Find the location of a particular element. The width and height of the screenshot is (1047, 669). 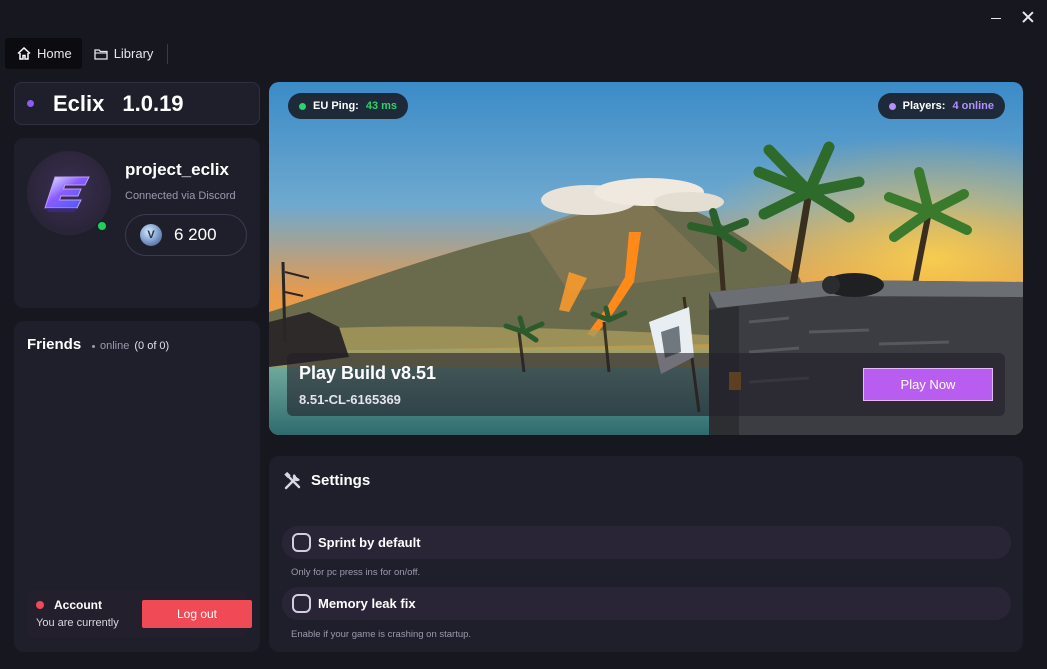

ping-indicator: EU Ping: 43 ms is located at coordinates (348, 106).